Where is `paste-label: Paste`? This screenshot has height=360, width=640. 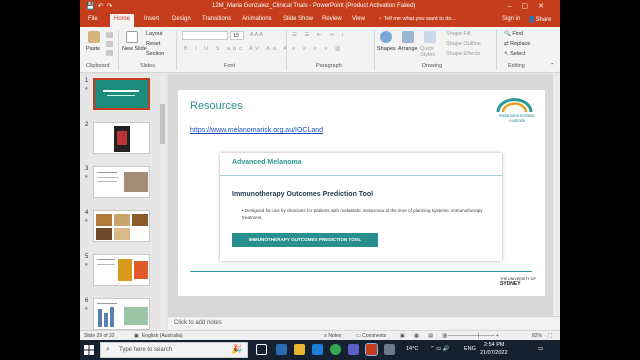
paste-label: Paste is located at coordinates (93, 49).